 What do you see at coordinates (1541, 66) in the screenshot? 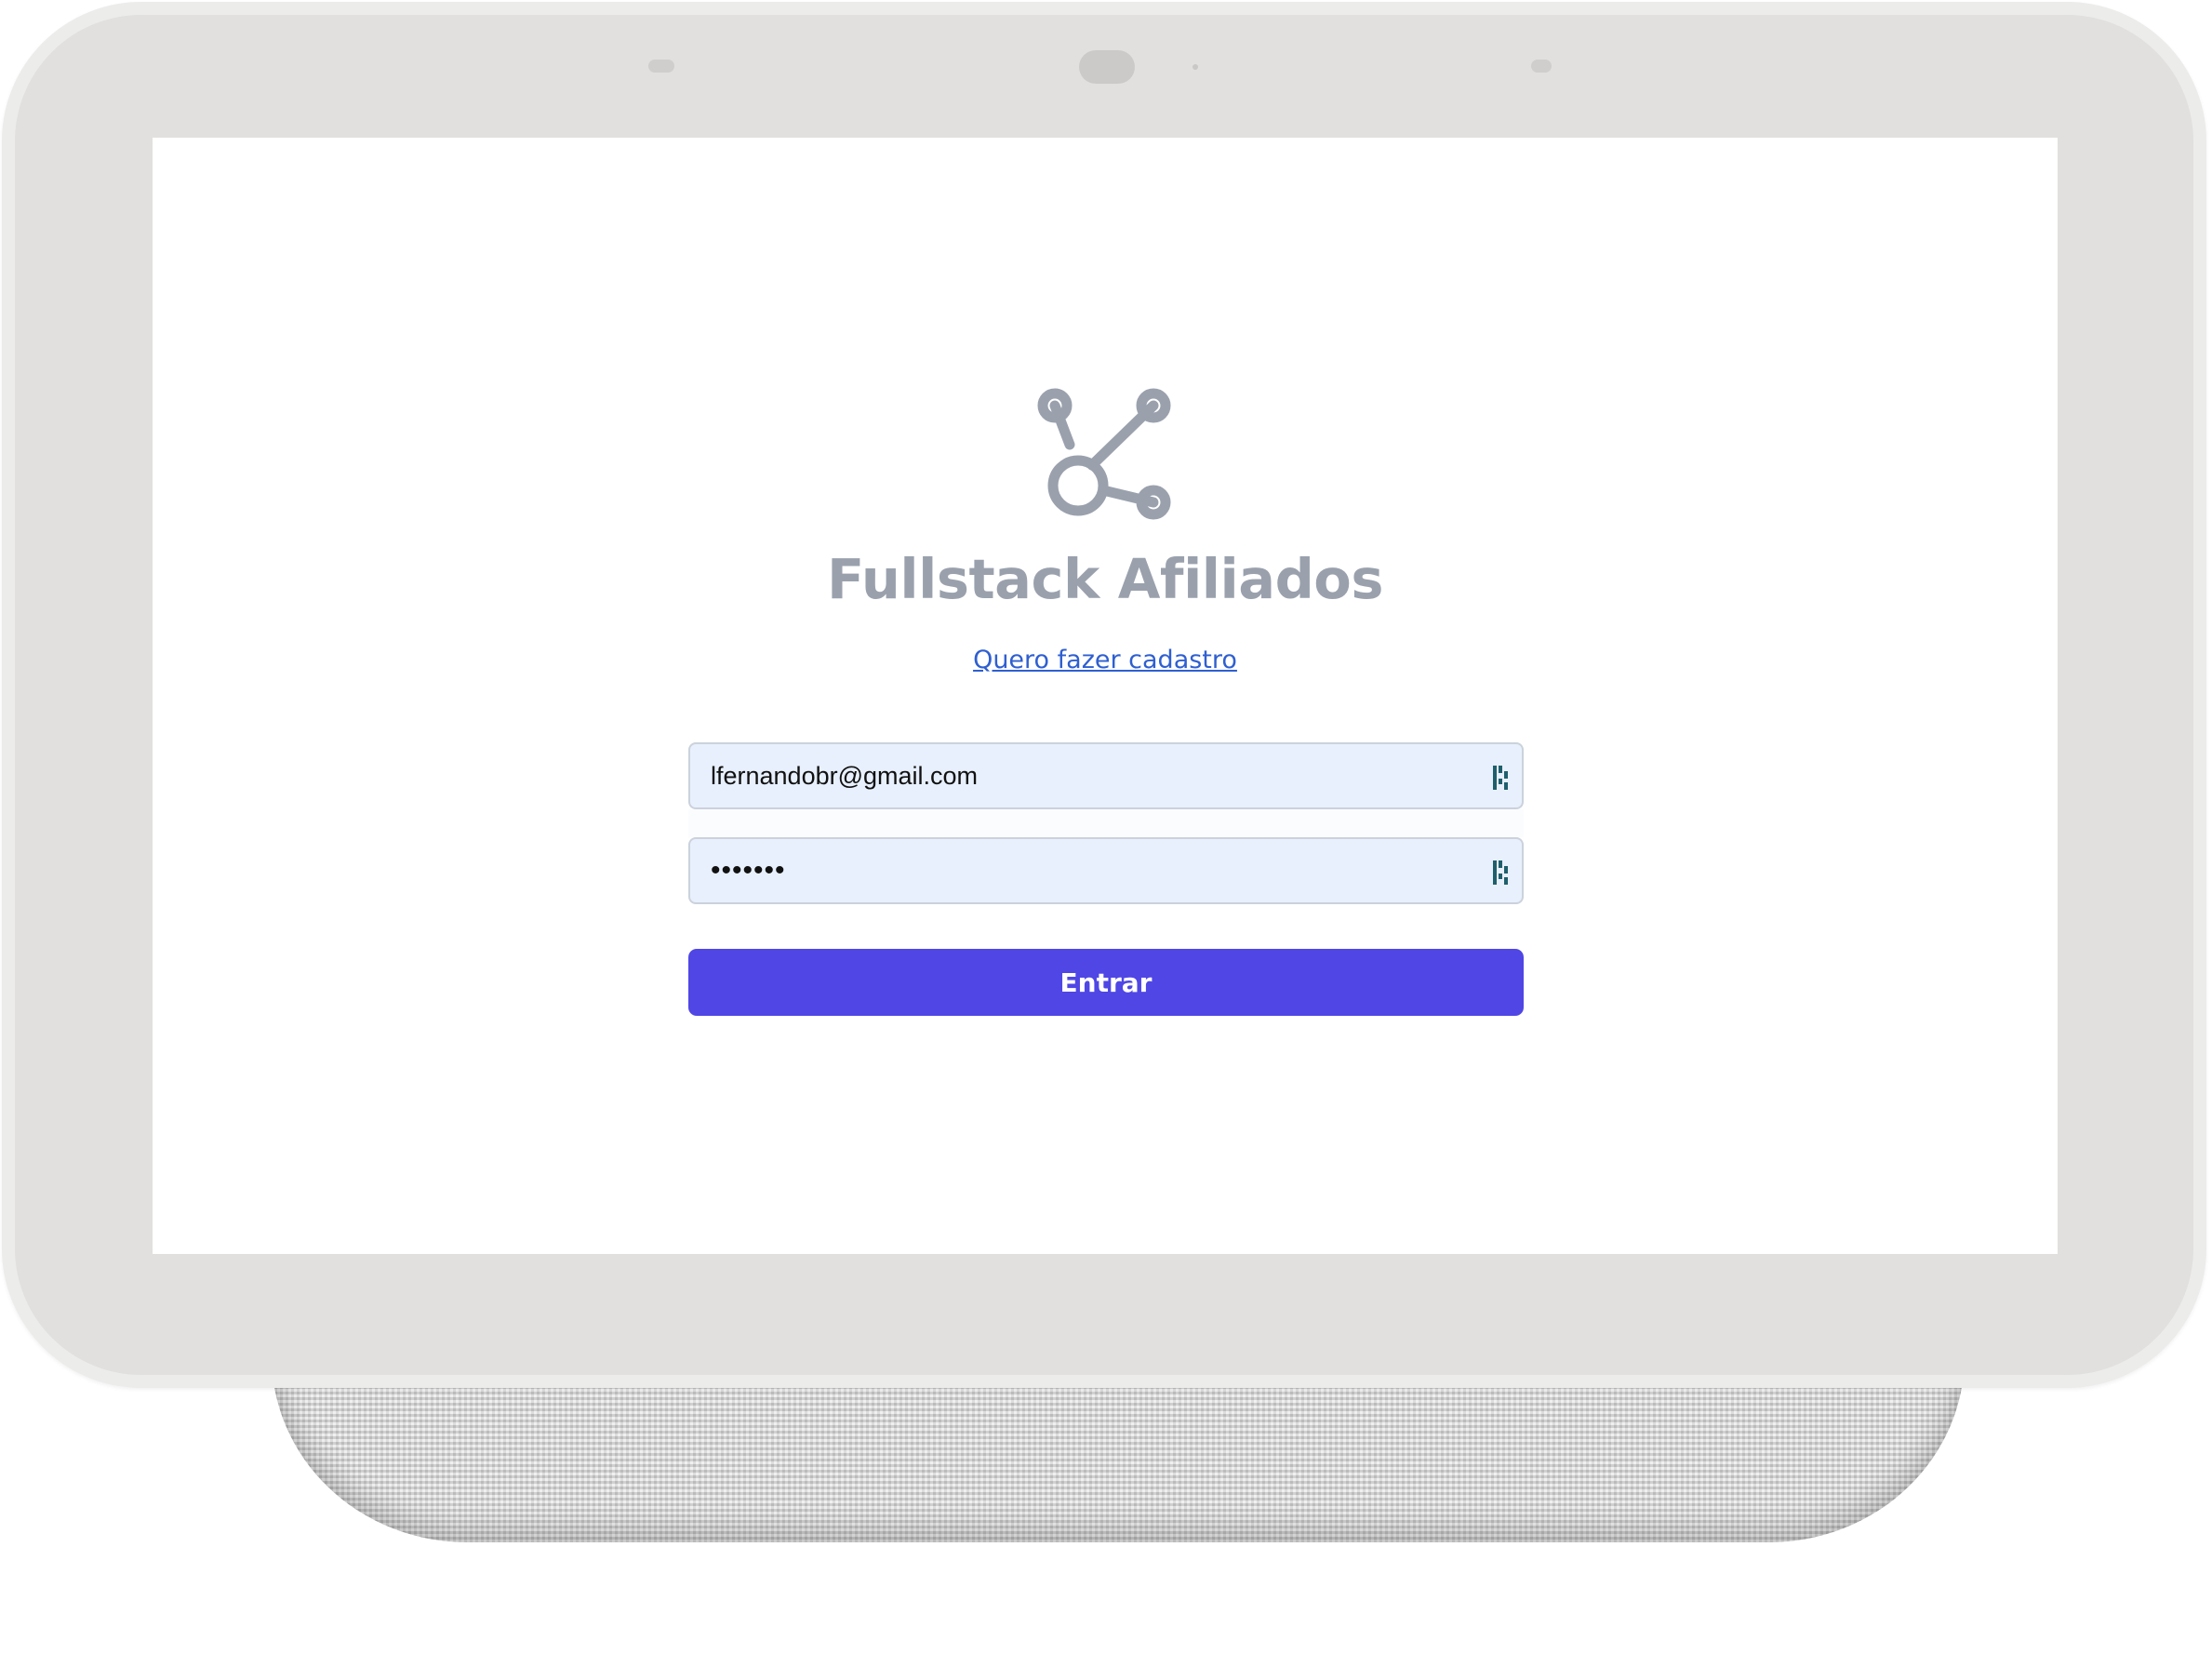
I see `ambient-sensor-right` at bounding box center [1541, 66].